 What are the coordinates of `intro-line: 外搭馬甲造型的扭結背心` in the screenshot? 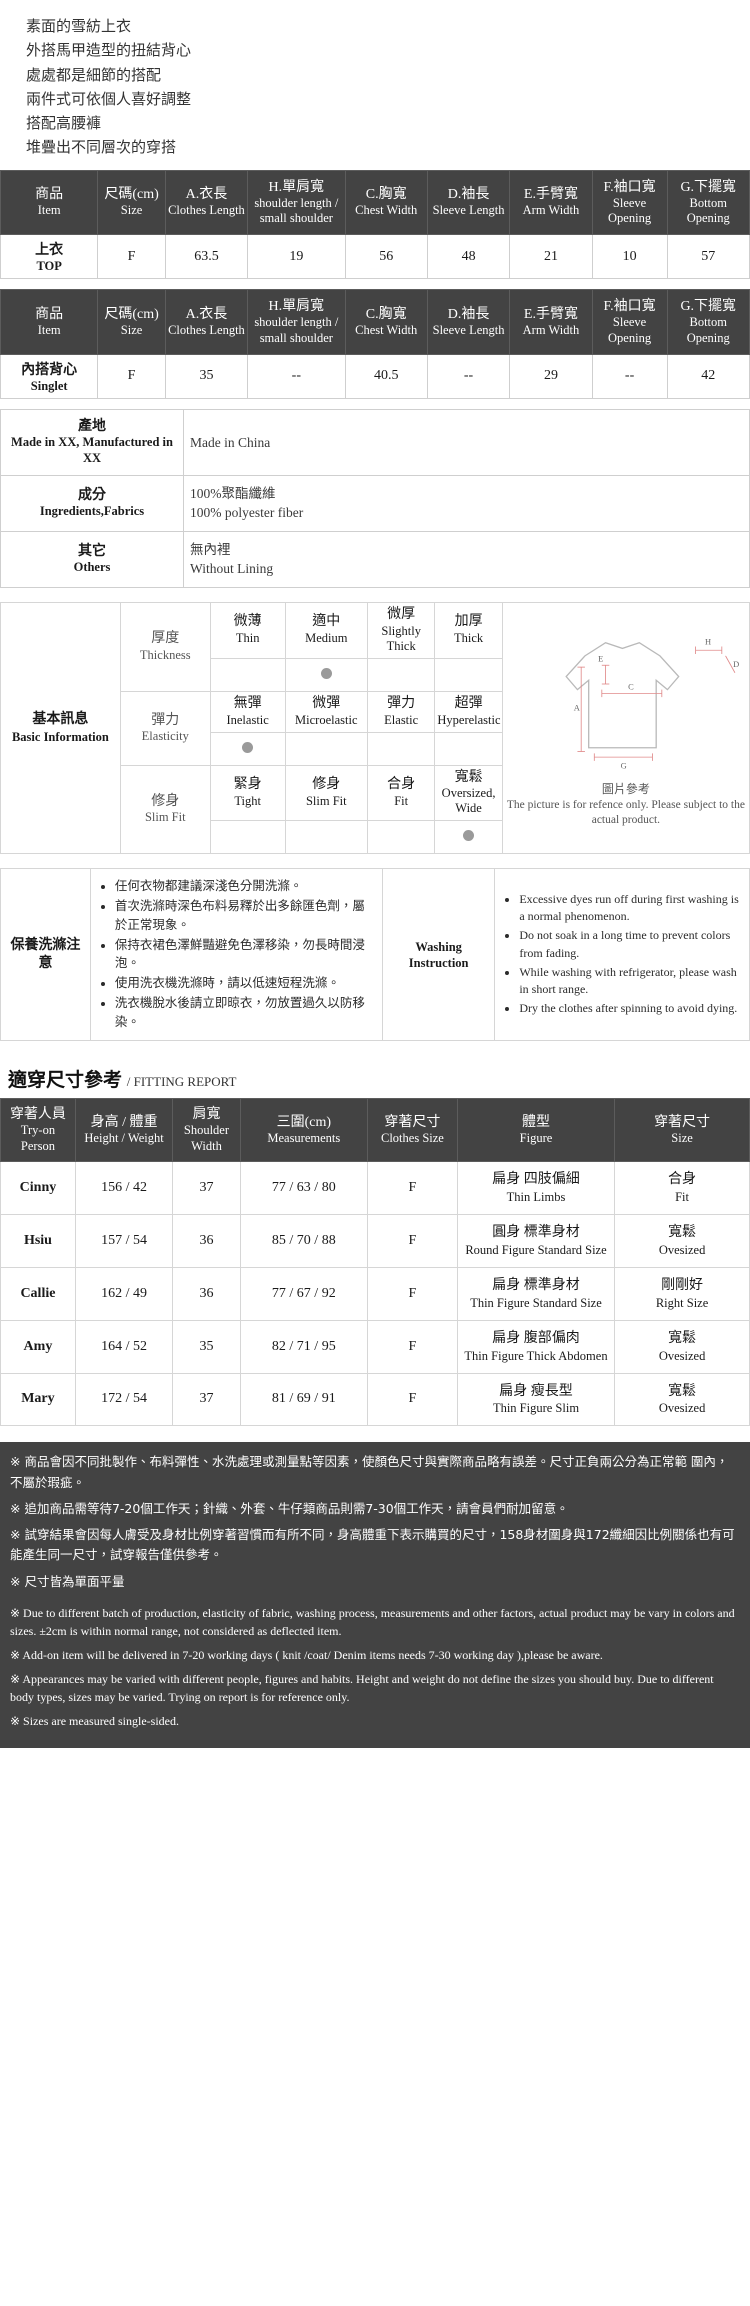 It's located at (109, 50).